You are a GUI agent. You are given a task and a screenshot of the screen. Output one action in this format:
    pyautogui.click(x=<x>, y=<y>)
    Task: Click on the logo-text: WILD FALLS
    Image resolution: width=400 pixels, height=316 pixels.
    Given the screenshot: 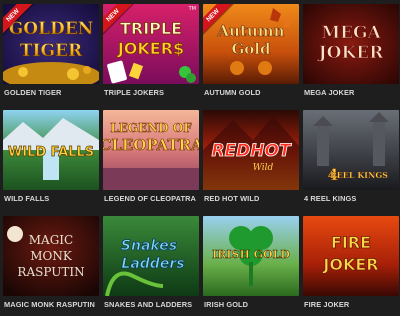 What is the action you would take?
    pyautogui.click(x=51, y=152)
    